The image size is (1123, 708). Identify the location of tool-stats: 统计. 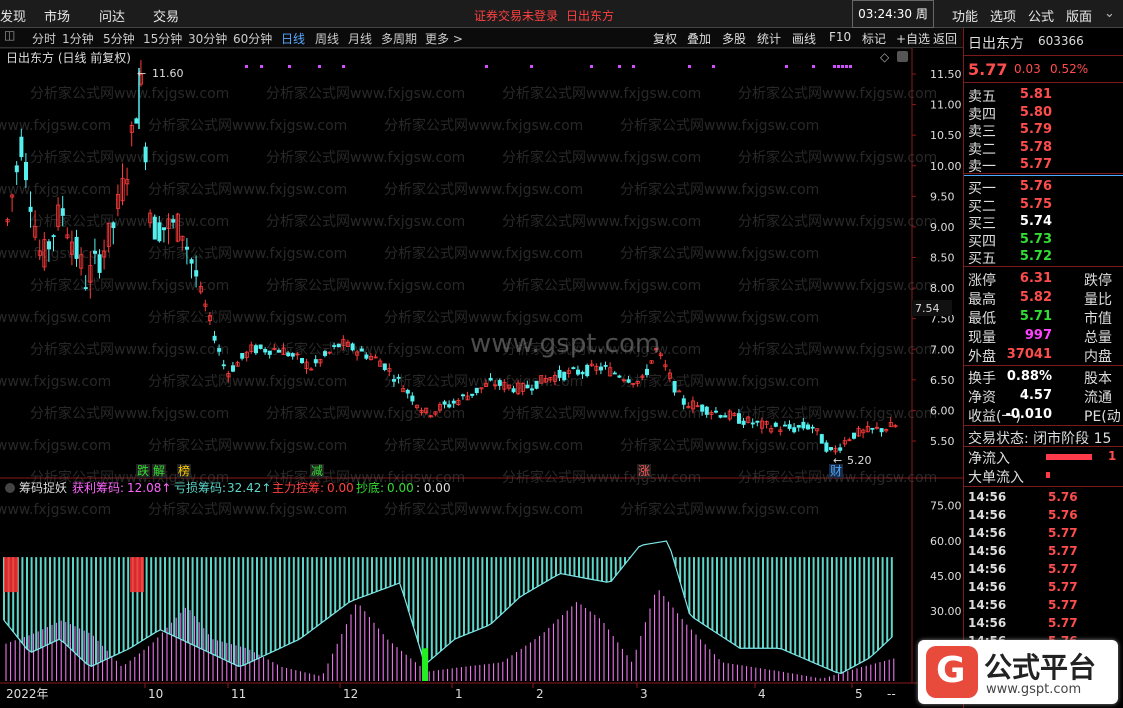
(769, 38).